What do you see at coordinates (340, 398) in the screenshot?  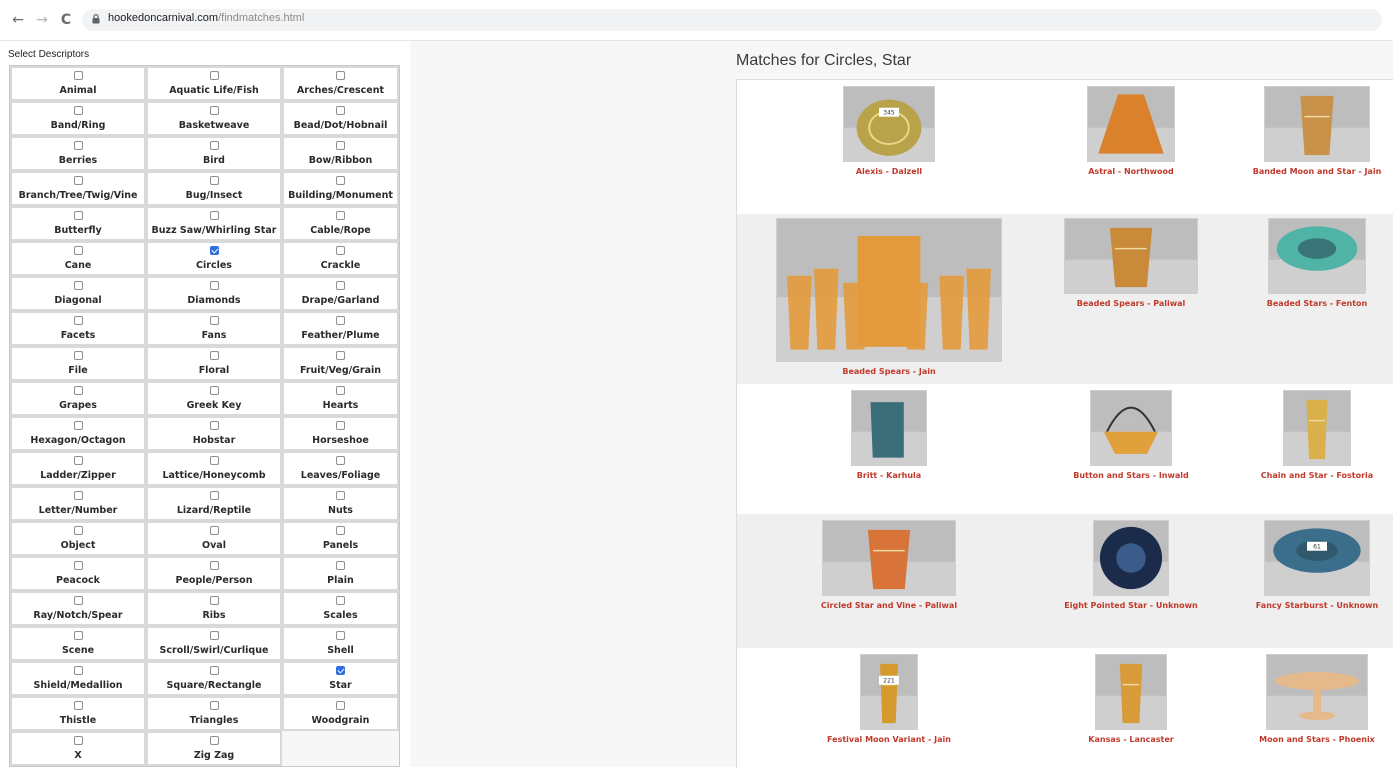 I see `descriptor-option: Hearts` at bounding box center [340, 398].